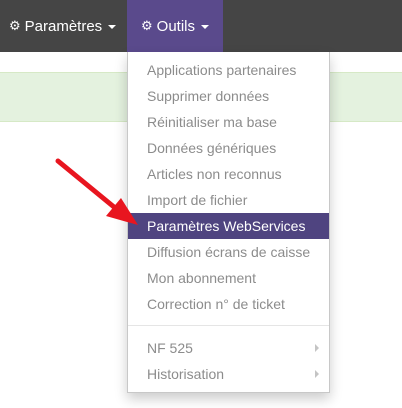 This screenshot has width=402, height=408. What do you see at coordinates (96, 191) in the screenshot?
I see `red-arrow-annotation` at bounding box center [96, 191].